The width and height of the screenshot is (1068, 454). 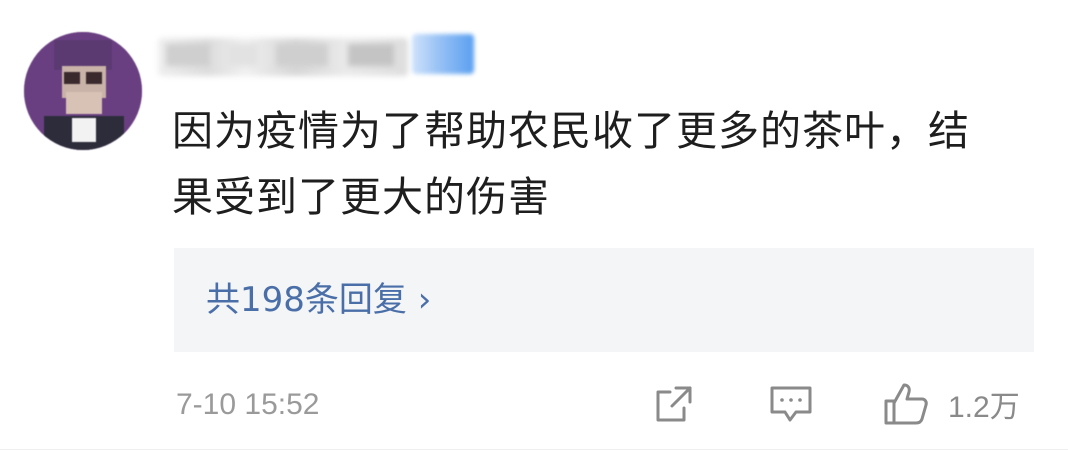 What do you see at coordinates (83, 91) in the screenshot?
I see `avatar` at bounding box center [83, 91].